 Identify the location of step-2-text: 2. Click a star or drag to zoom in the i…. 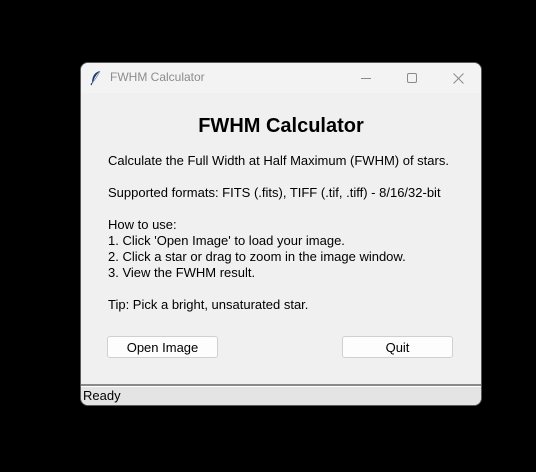
(257, 256).